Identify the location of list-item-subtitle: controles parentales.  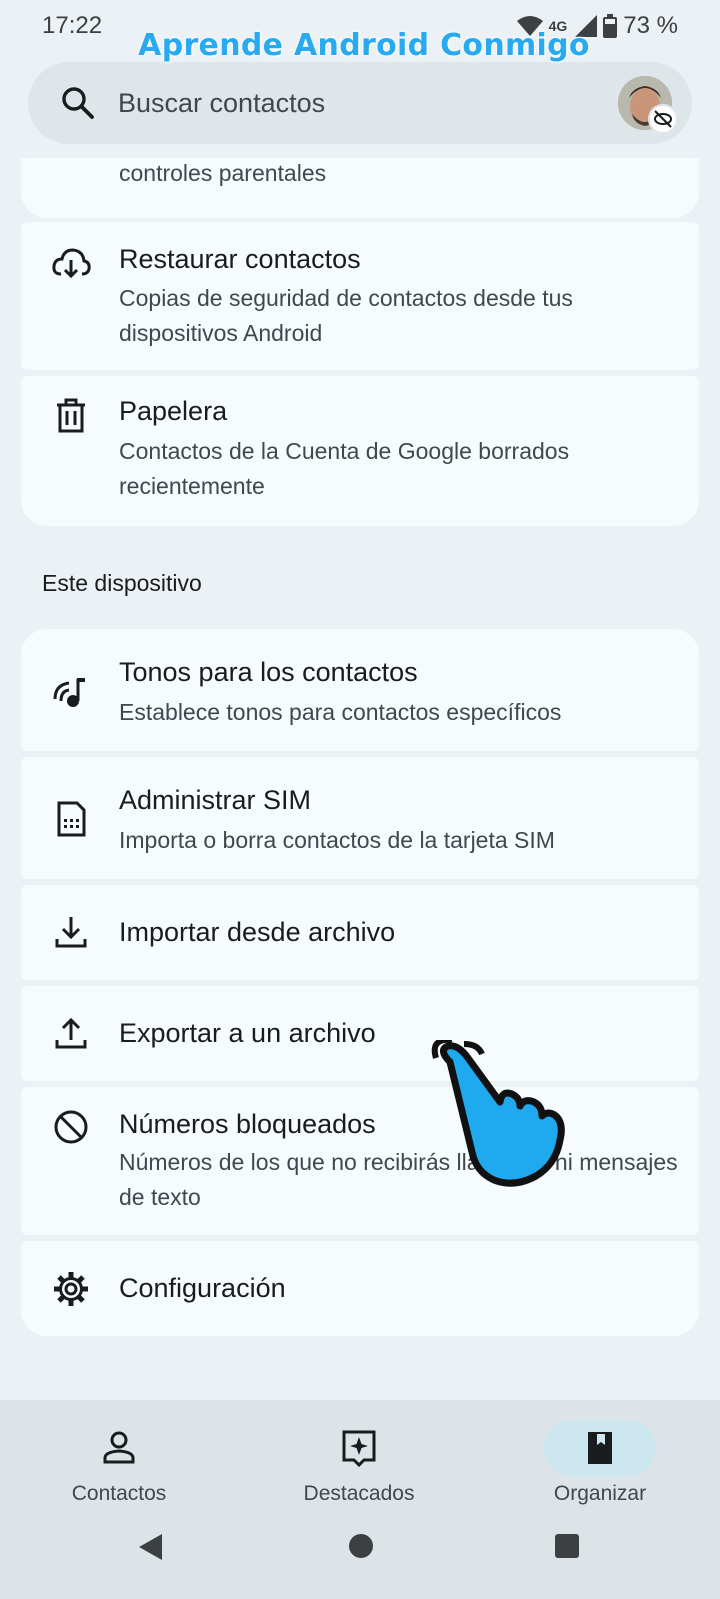
(223, 173).